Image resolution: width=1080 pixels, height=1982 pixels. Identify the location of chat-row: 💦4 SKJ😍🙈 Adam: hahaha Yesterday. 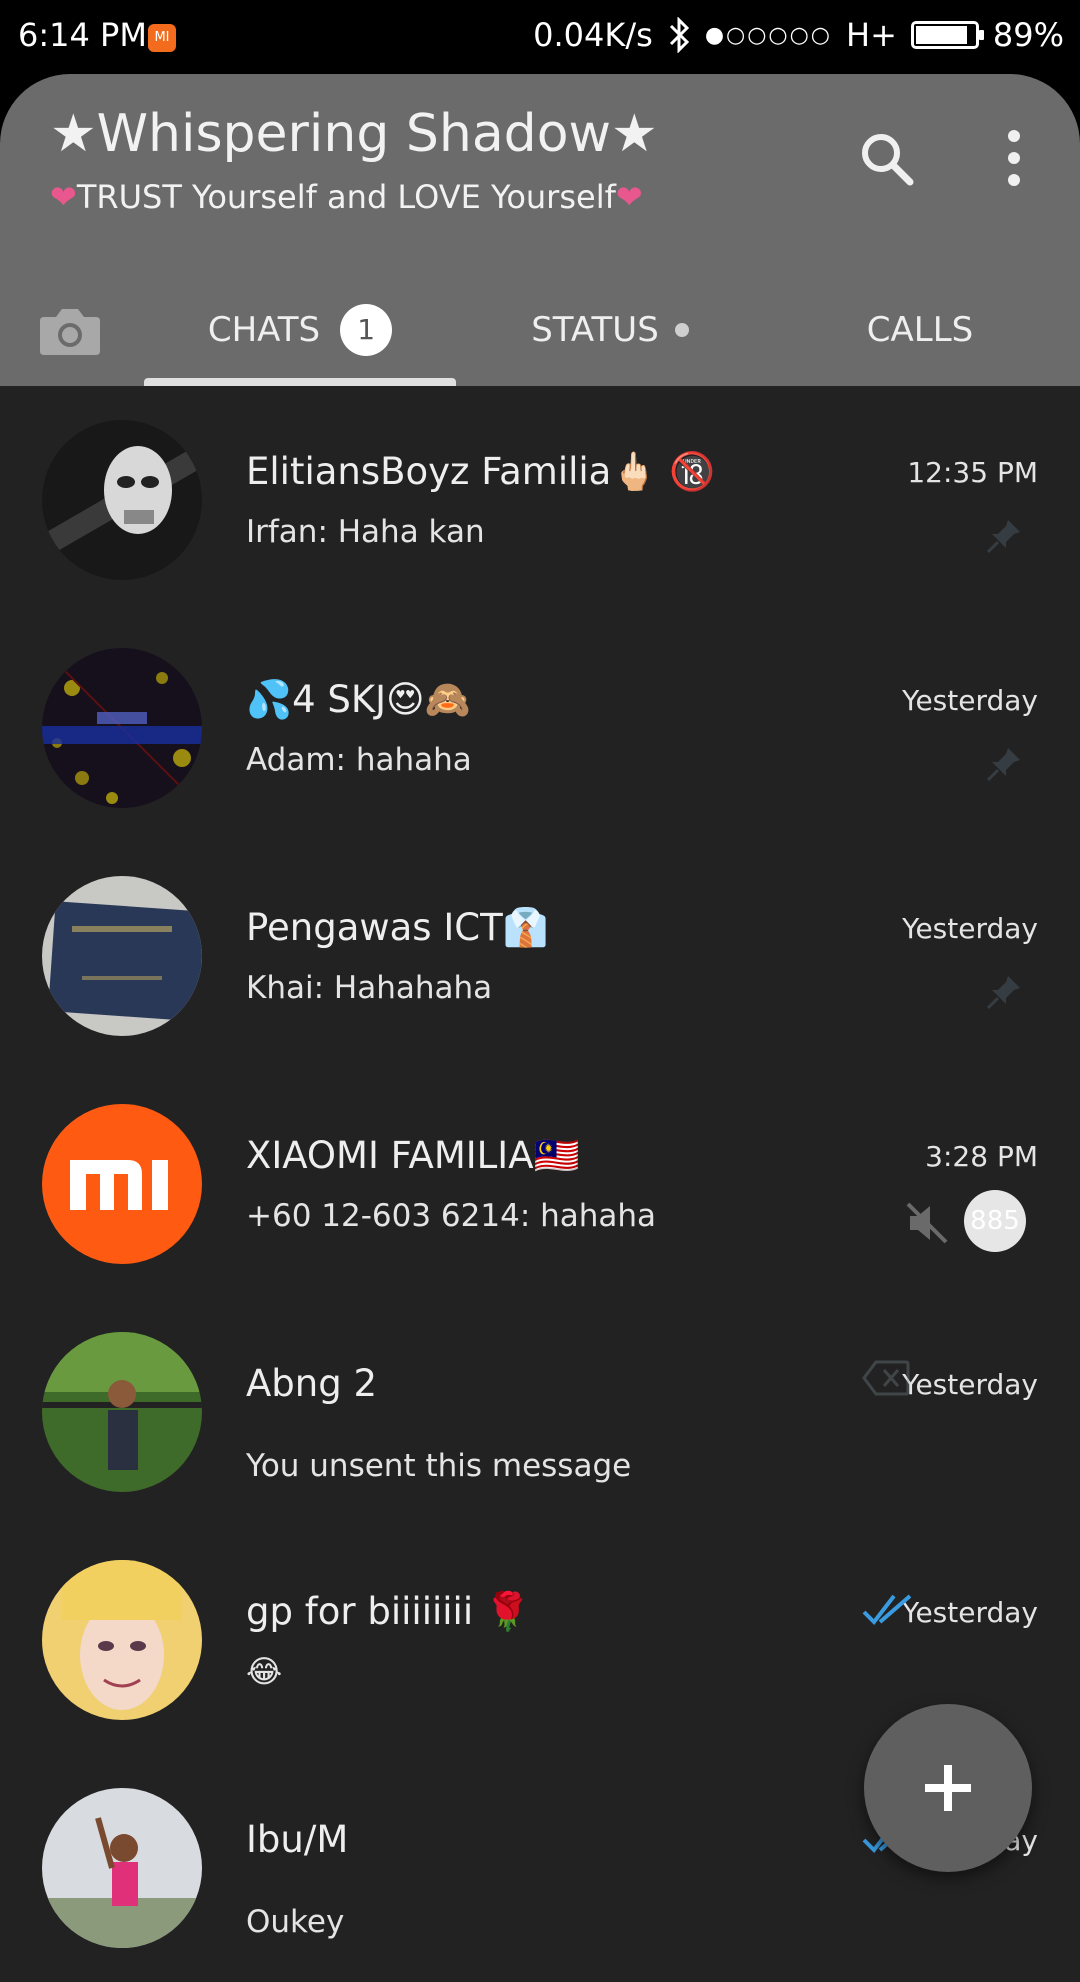
(540, 728).